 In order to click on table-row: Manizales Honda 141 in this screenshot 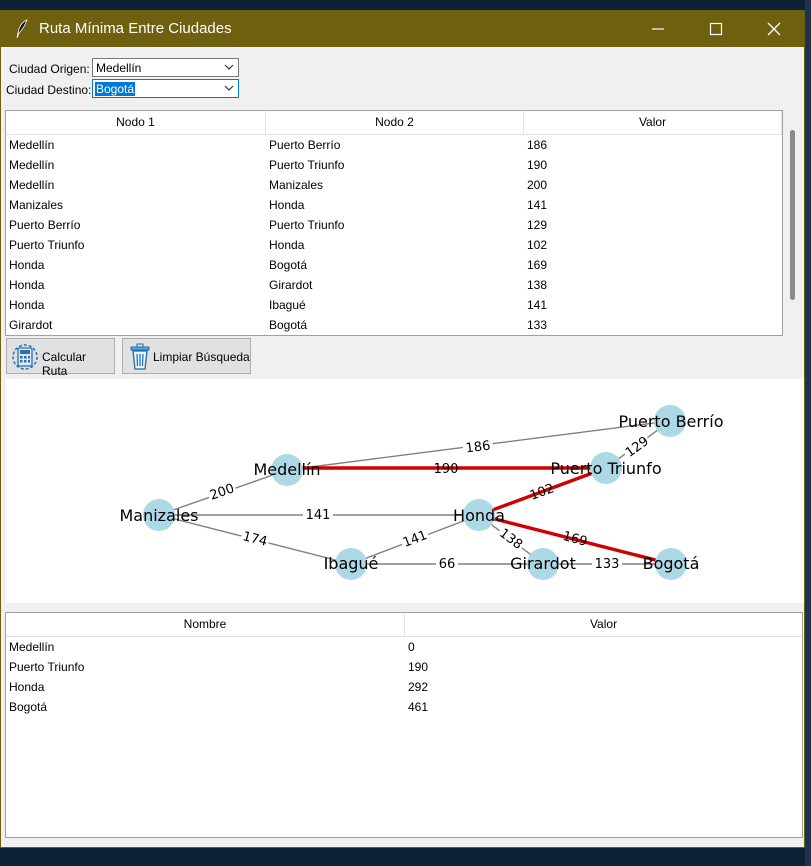, I will do `click(394, 205)`.